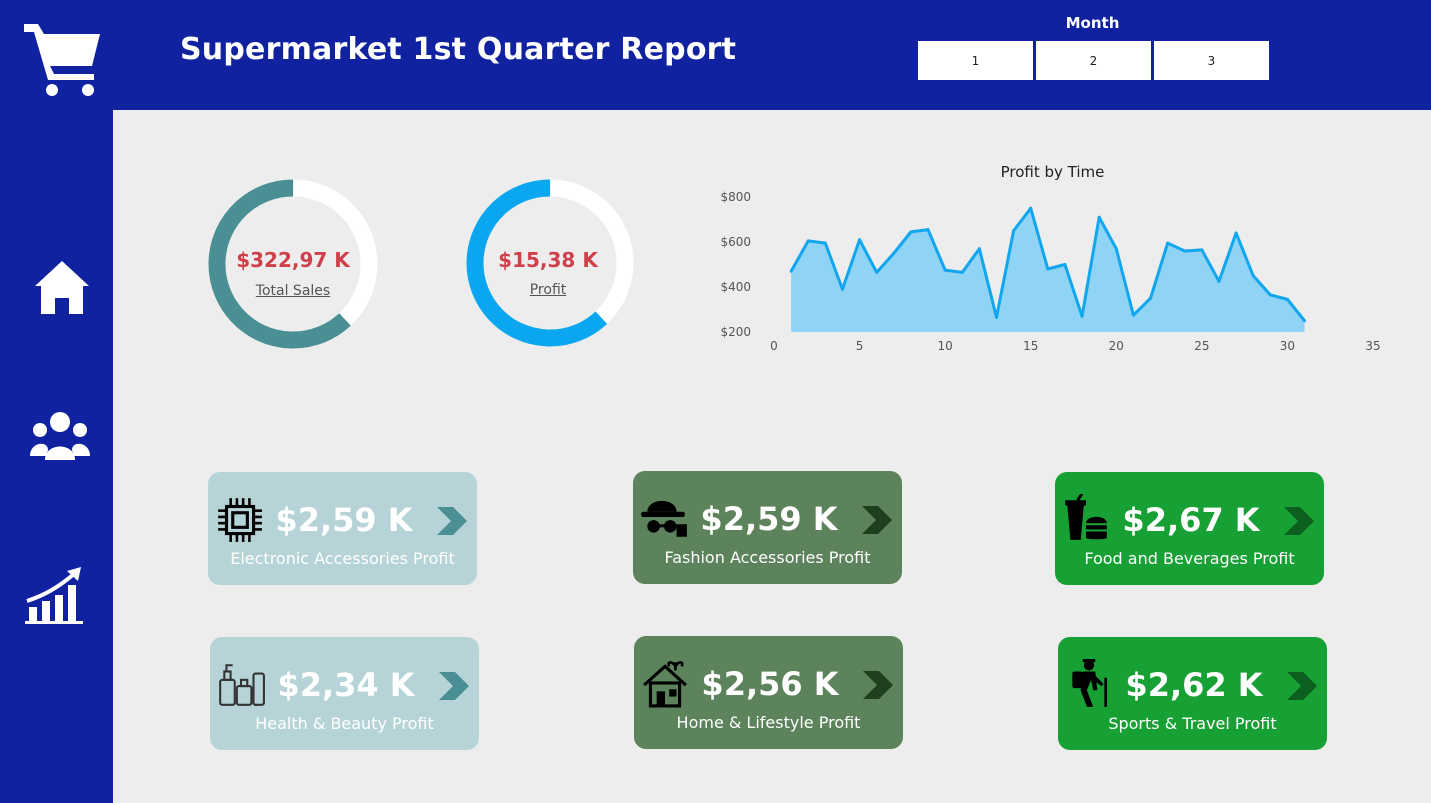 Image resolution: width=1431 pixels, height=803 pixels. I want to click on chart-growth-icon, so click(55, 595).